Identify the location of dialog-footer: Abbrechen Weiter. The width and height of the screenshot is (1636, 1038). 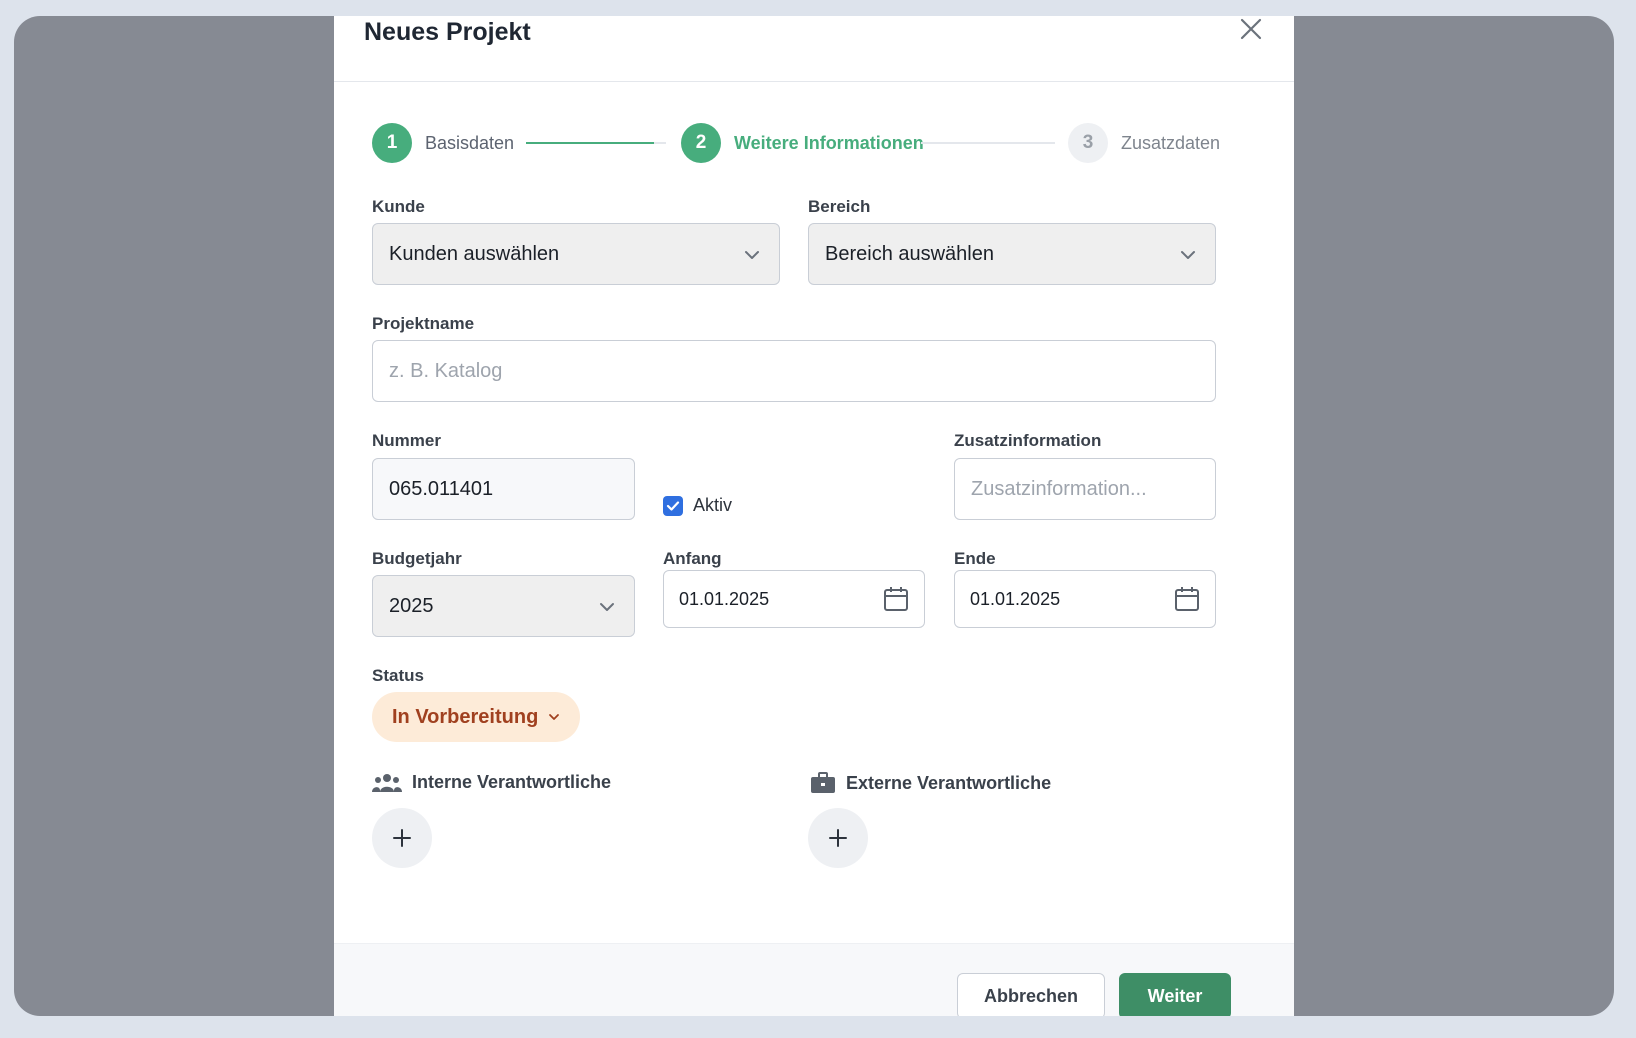
(814, 979).